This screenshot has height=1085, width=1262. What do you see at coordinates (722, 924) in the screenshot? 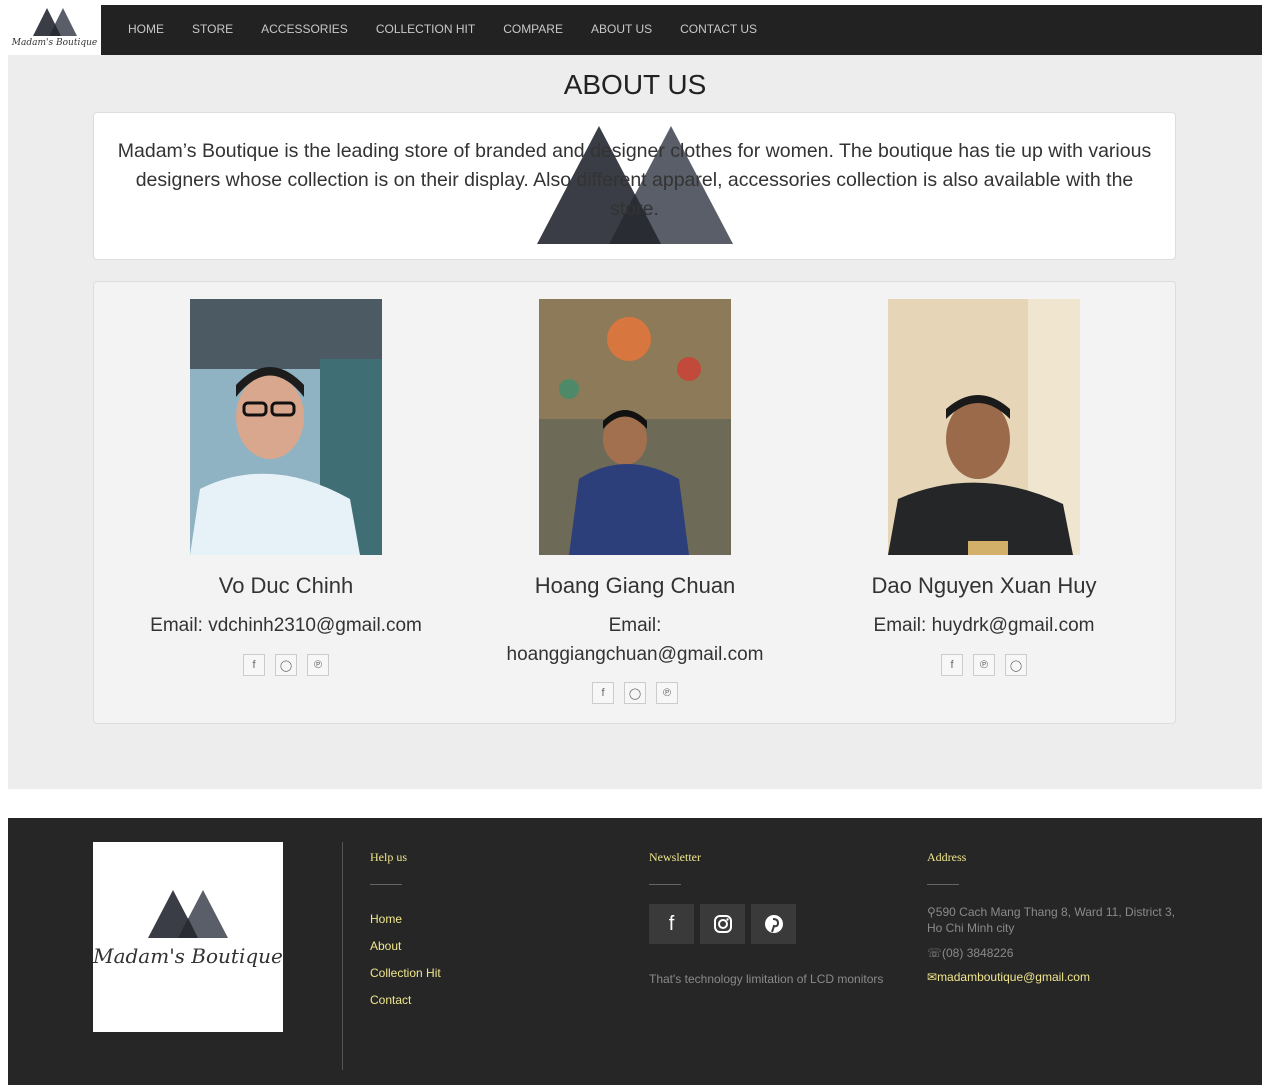
I see `instagram-icon` at bounding box center [722, 924].